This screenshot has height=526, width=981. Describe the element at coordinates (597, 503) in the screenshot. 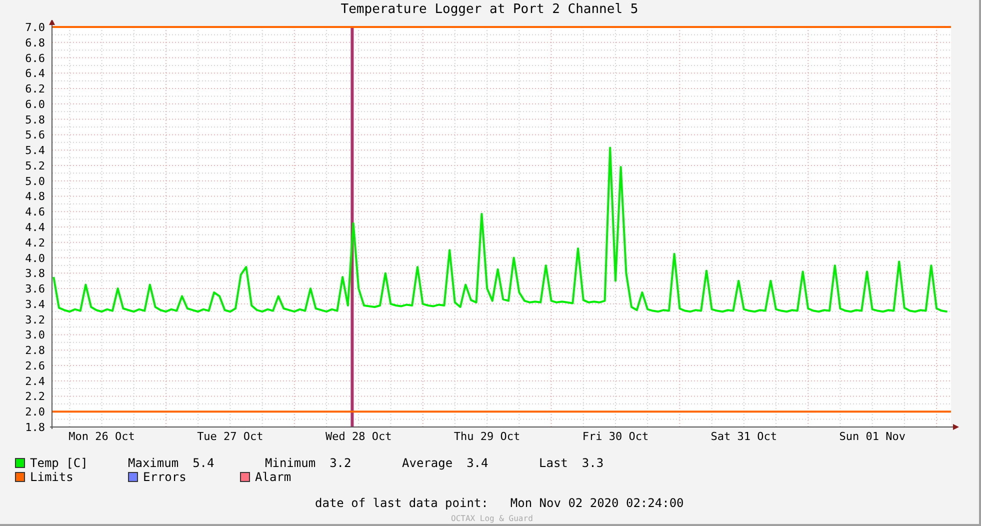

I see `last-data-value: Mon Nov 02 2020 02:24:00` at that location.